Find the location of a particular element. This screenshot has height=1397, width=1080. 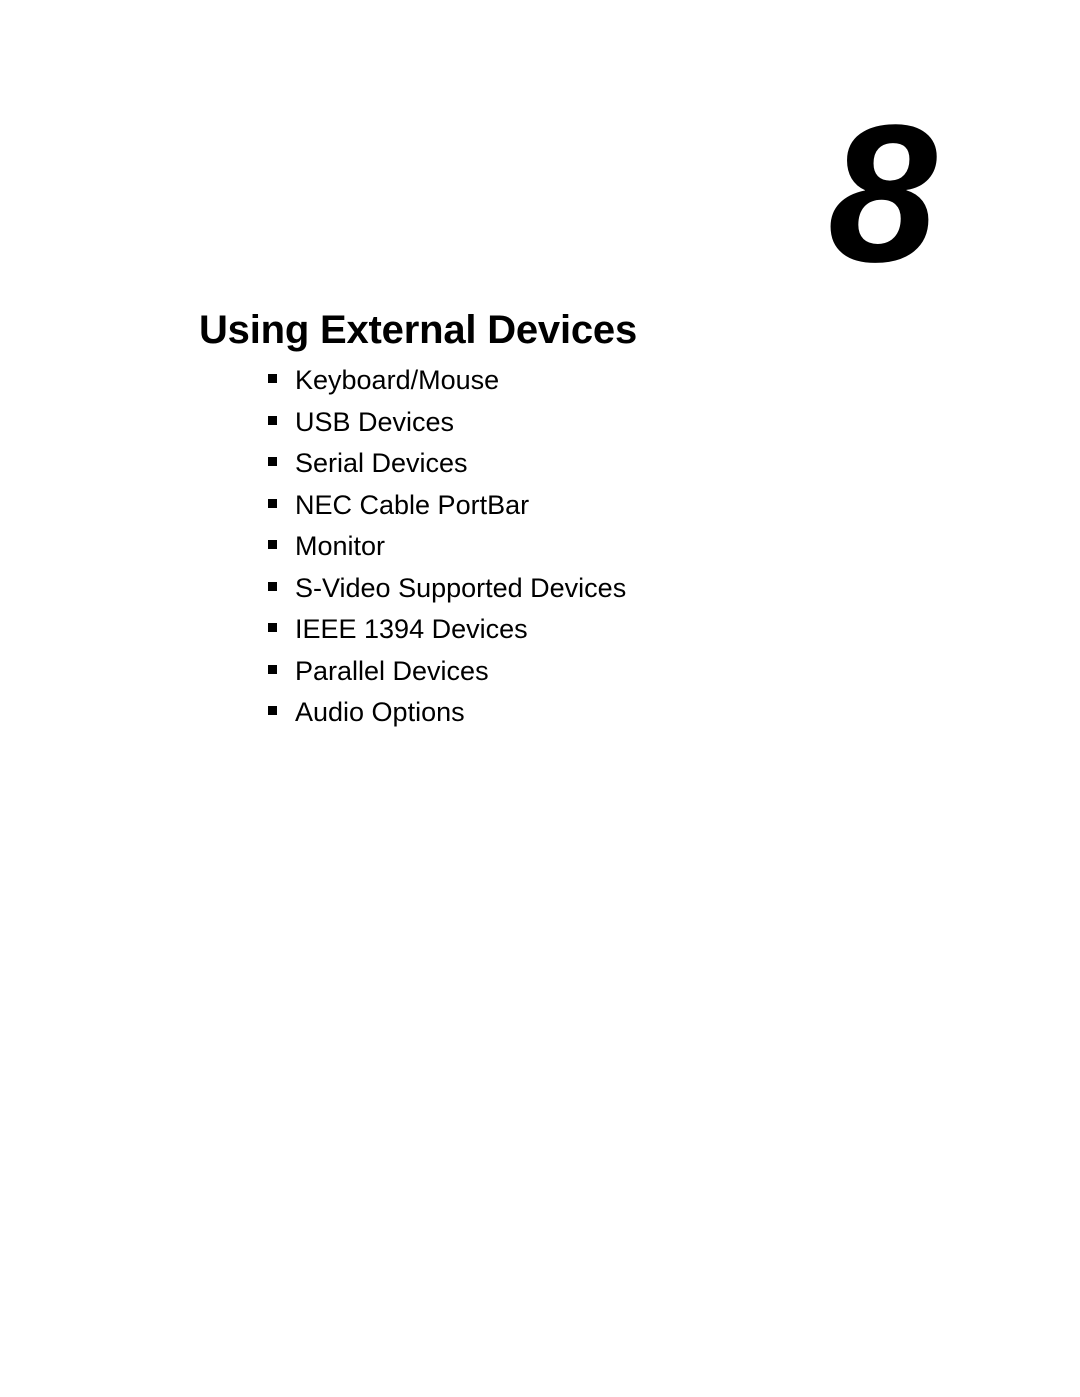

list-item: Serial Devices is located at coordinates (447, 469).